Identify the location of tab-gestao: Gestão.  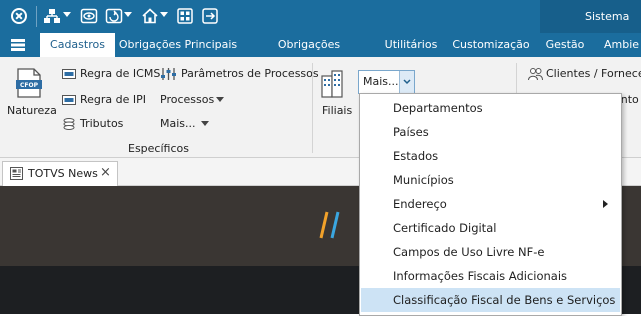
(565, 45).